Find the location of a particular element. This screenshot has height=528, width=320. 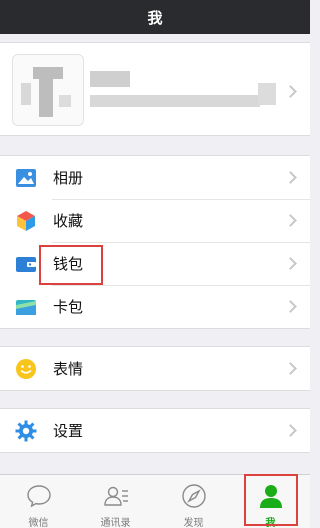

menu-item-label: 收藏 is located at coordinates (68, 221).